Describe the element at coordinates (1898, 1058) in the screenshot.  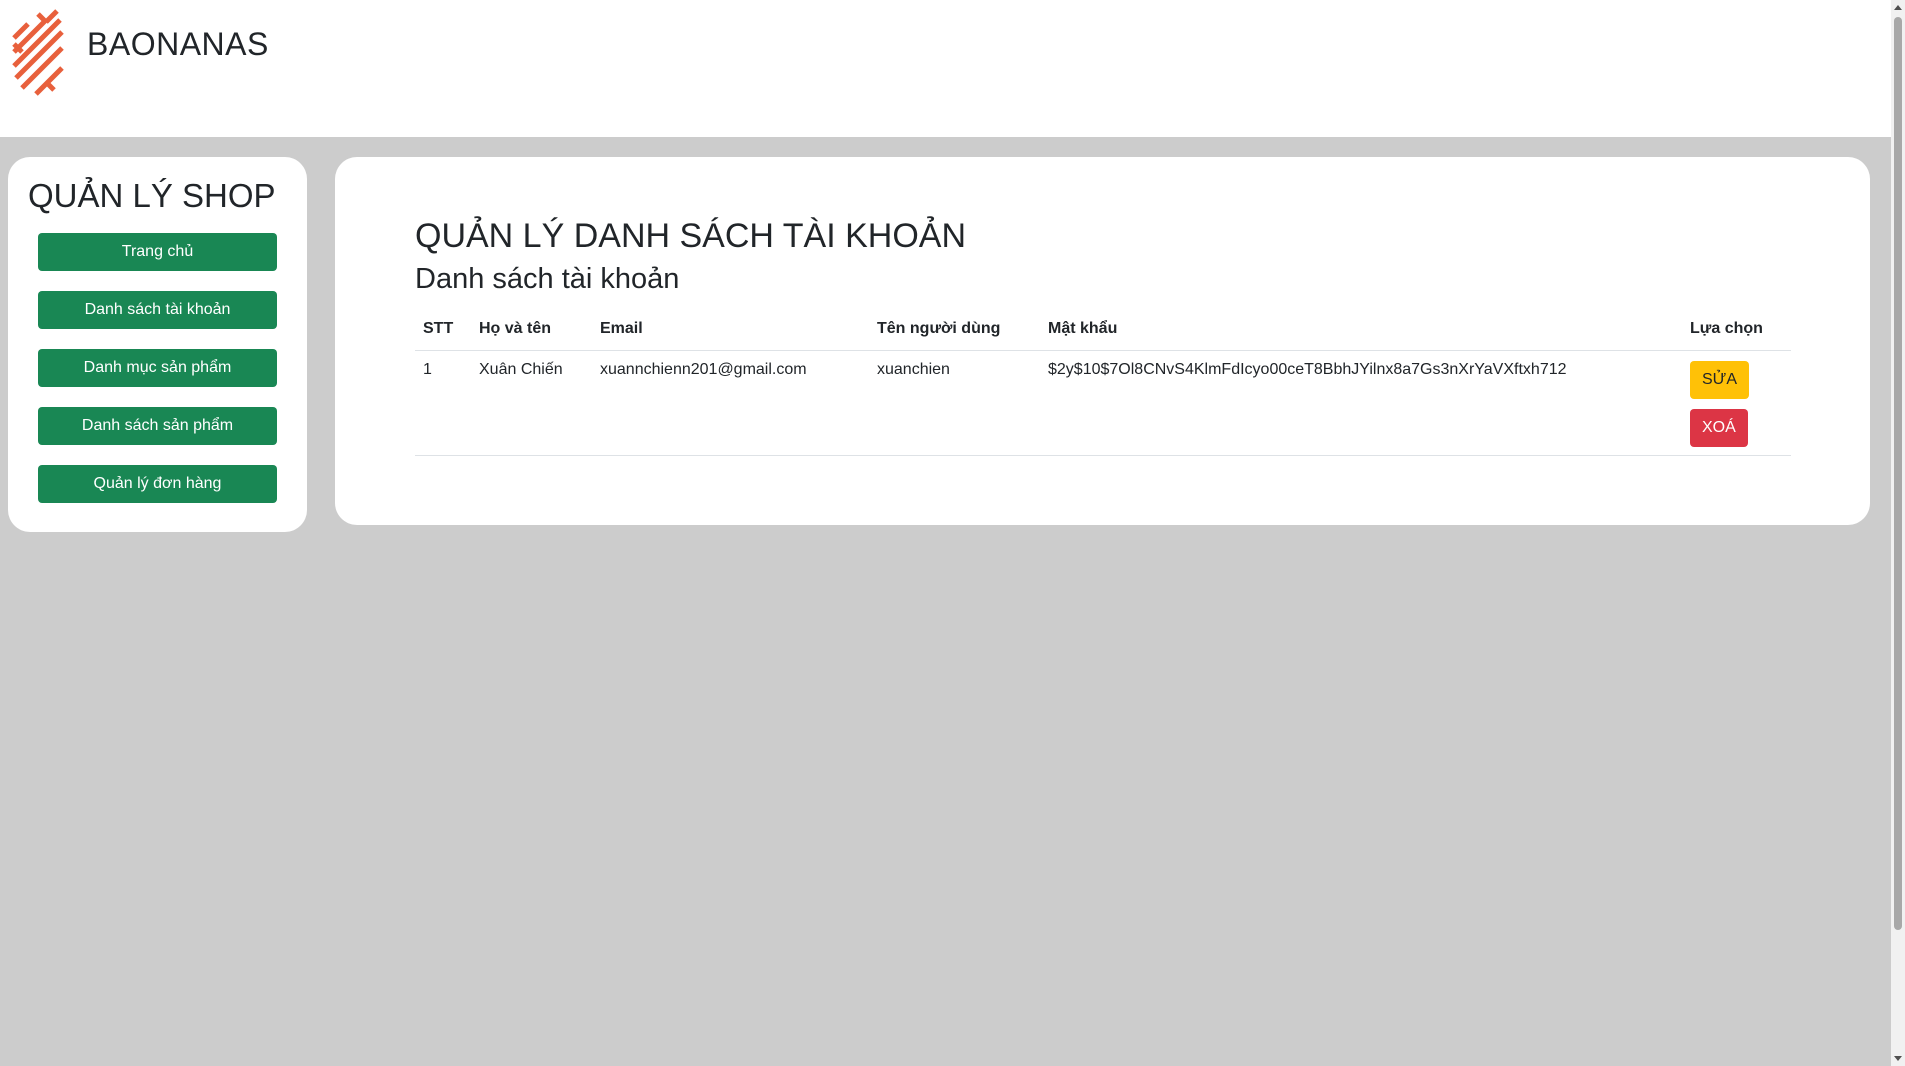
I see `scroll-down-arrow-icon` at that location.